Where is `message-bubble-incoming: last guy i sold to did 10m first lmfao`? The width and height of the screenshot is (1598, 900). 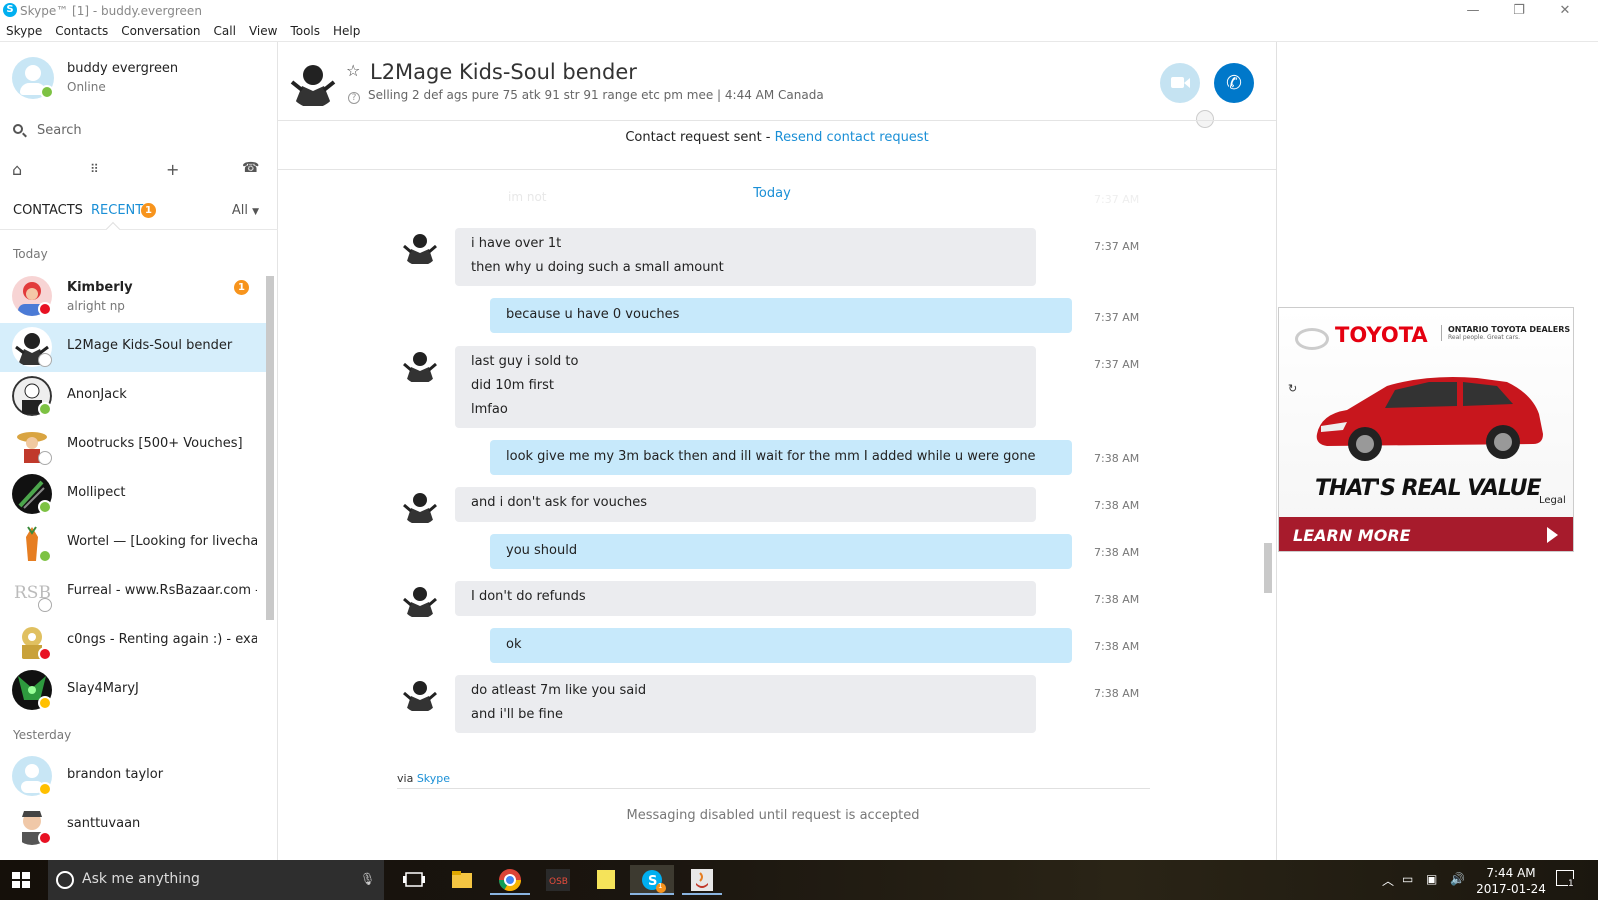 message-bubble-incoming: last guy i sold to did 10m first lmfao is located at coordinates (745, 387).